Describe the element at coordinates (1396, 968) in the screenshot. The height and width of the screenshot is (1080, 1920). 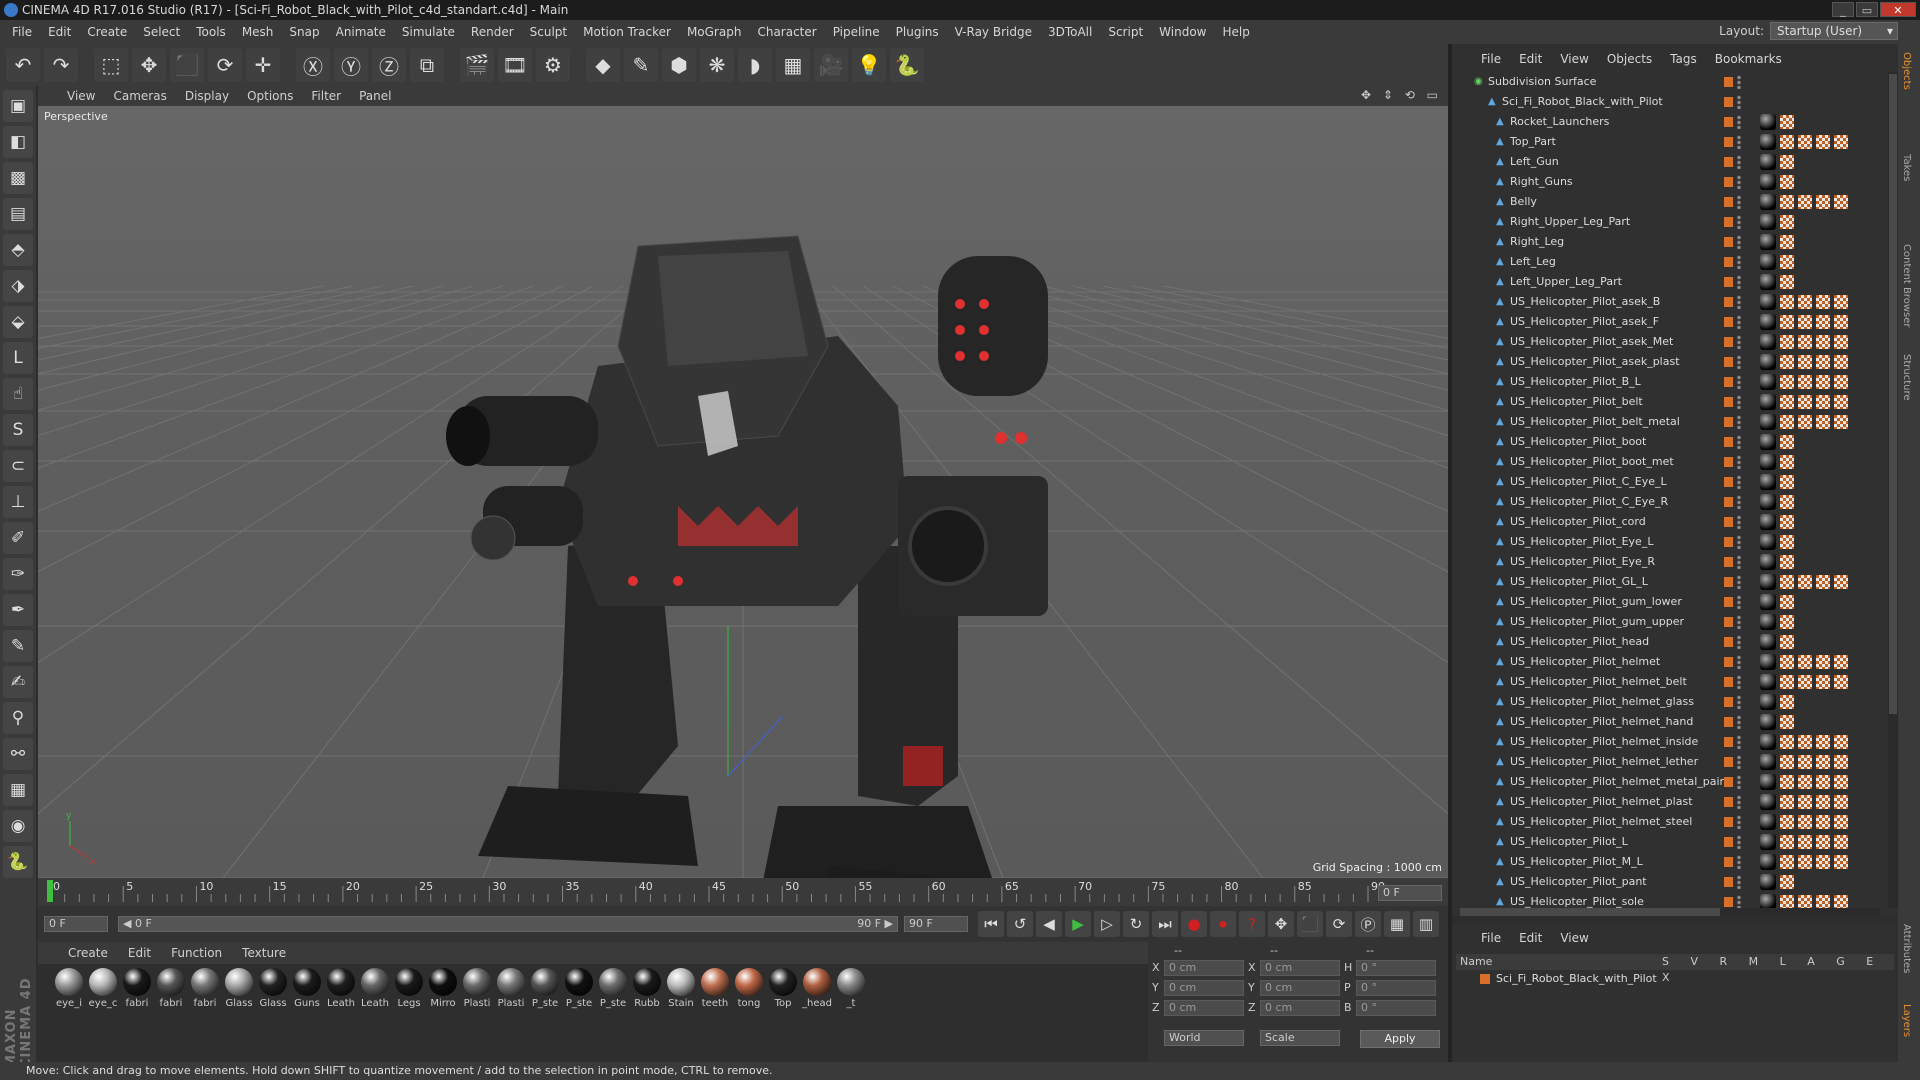
I see `coordinate-value-field: 0 °` at that location.